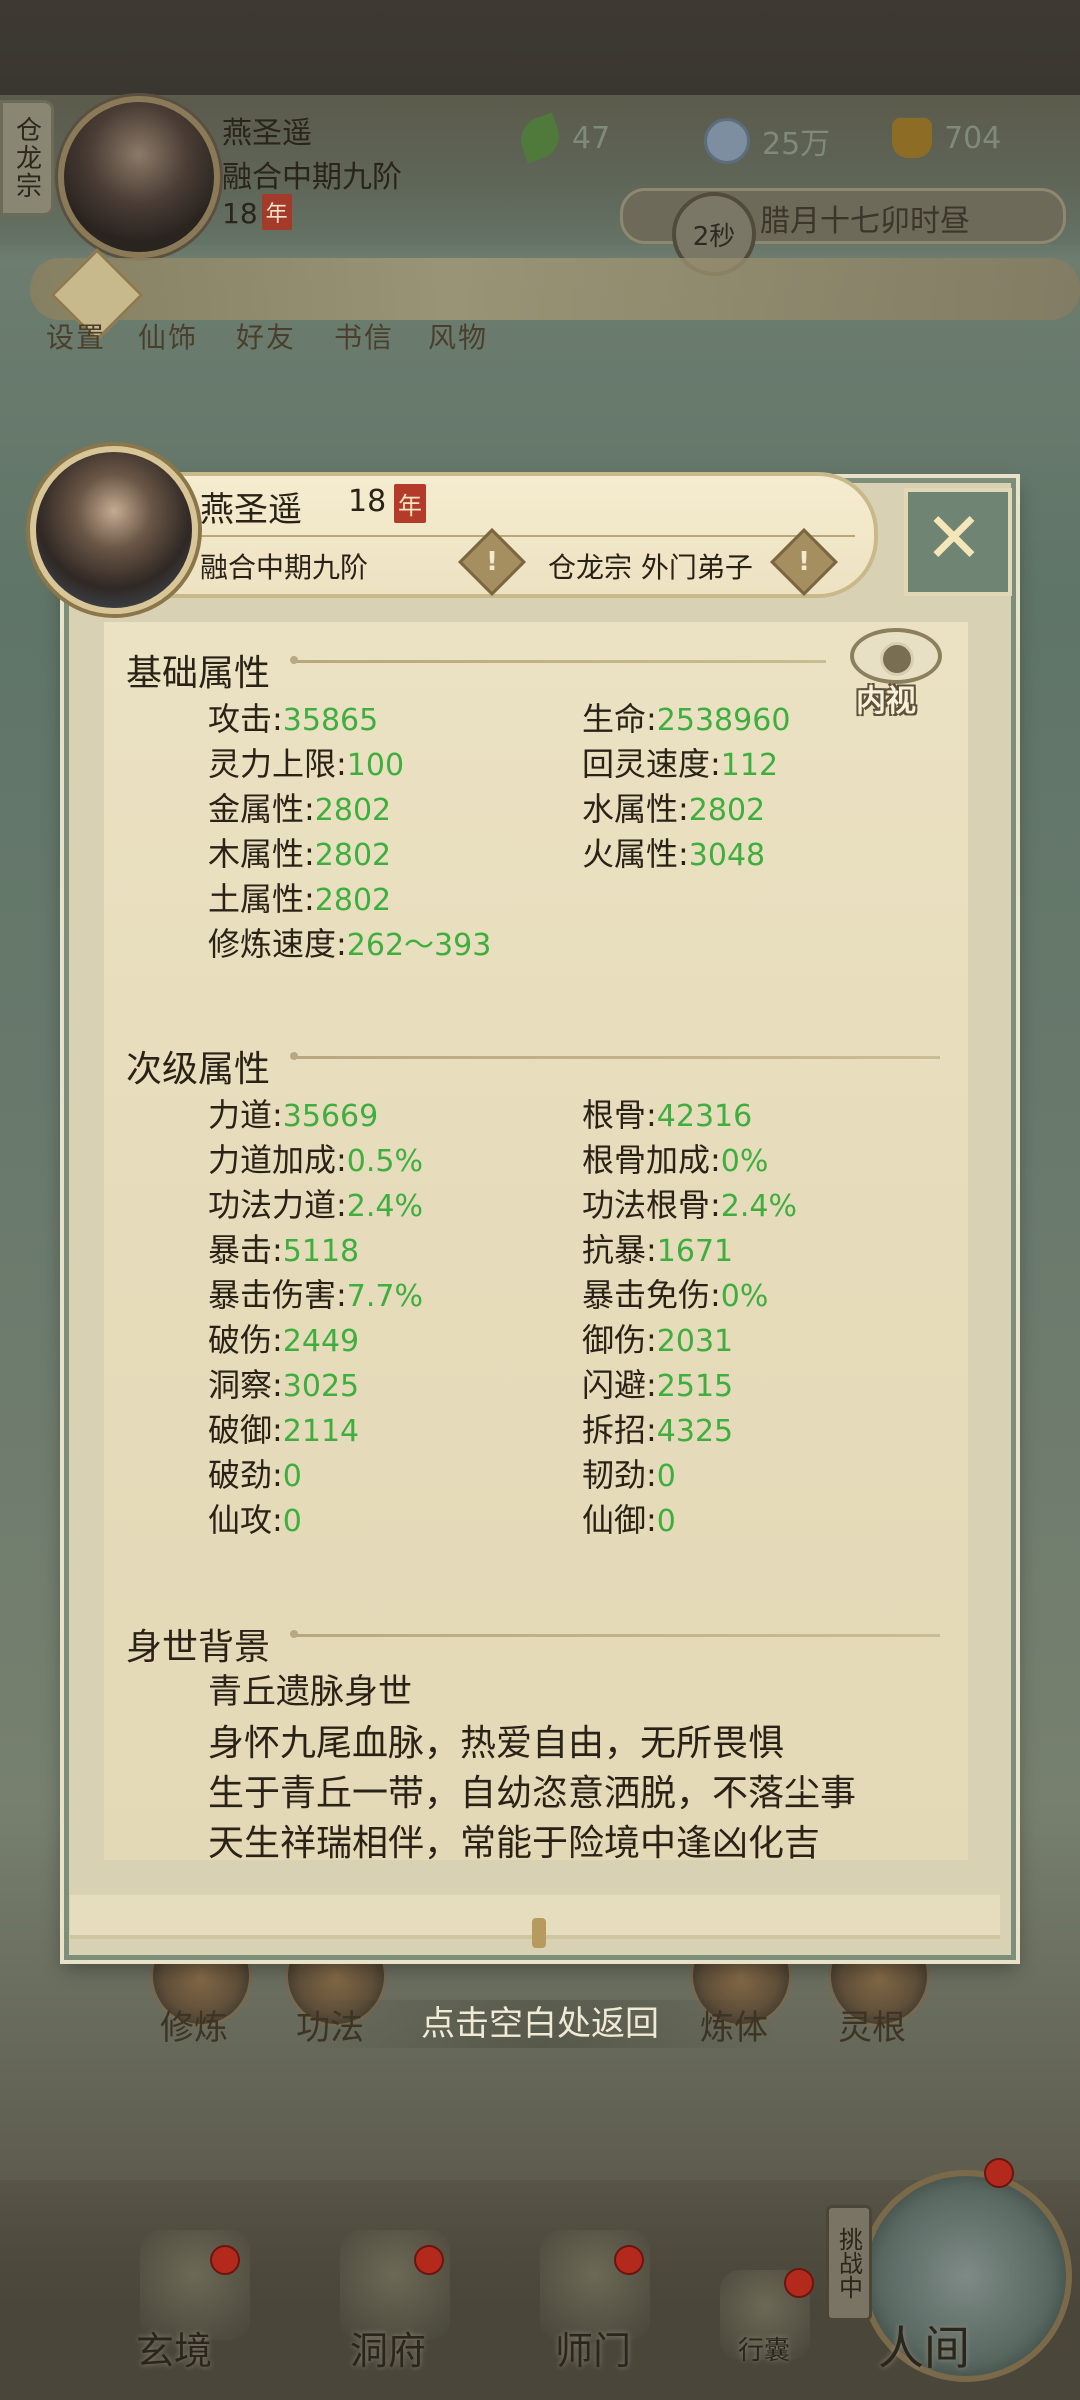  What do you see at coordinates (658, 1430) in the screenshot?
I see `stat-counter: 拆招:4325` at bounding box center [658, 1430].